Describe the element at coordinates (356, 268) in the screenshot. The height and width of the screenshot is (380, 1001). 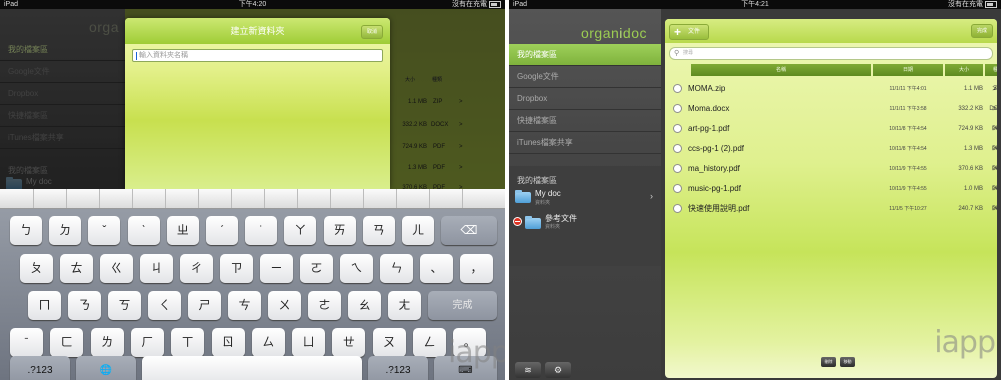
I see `keyboard-key: ㄟ` at that location.